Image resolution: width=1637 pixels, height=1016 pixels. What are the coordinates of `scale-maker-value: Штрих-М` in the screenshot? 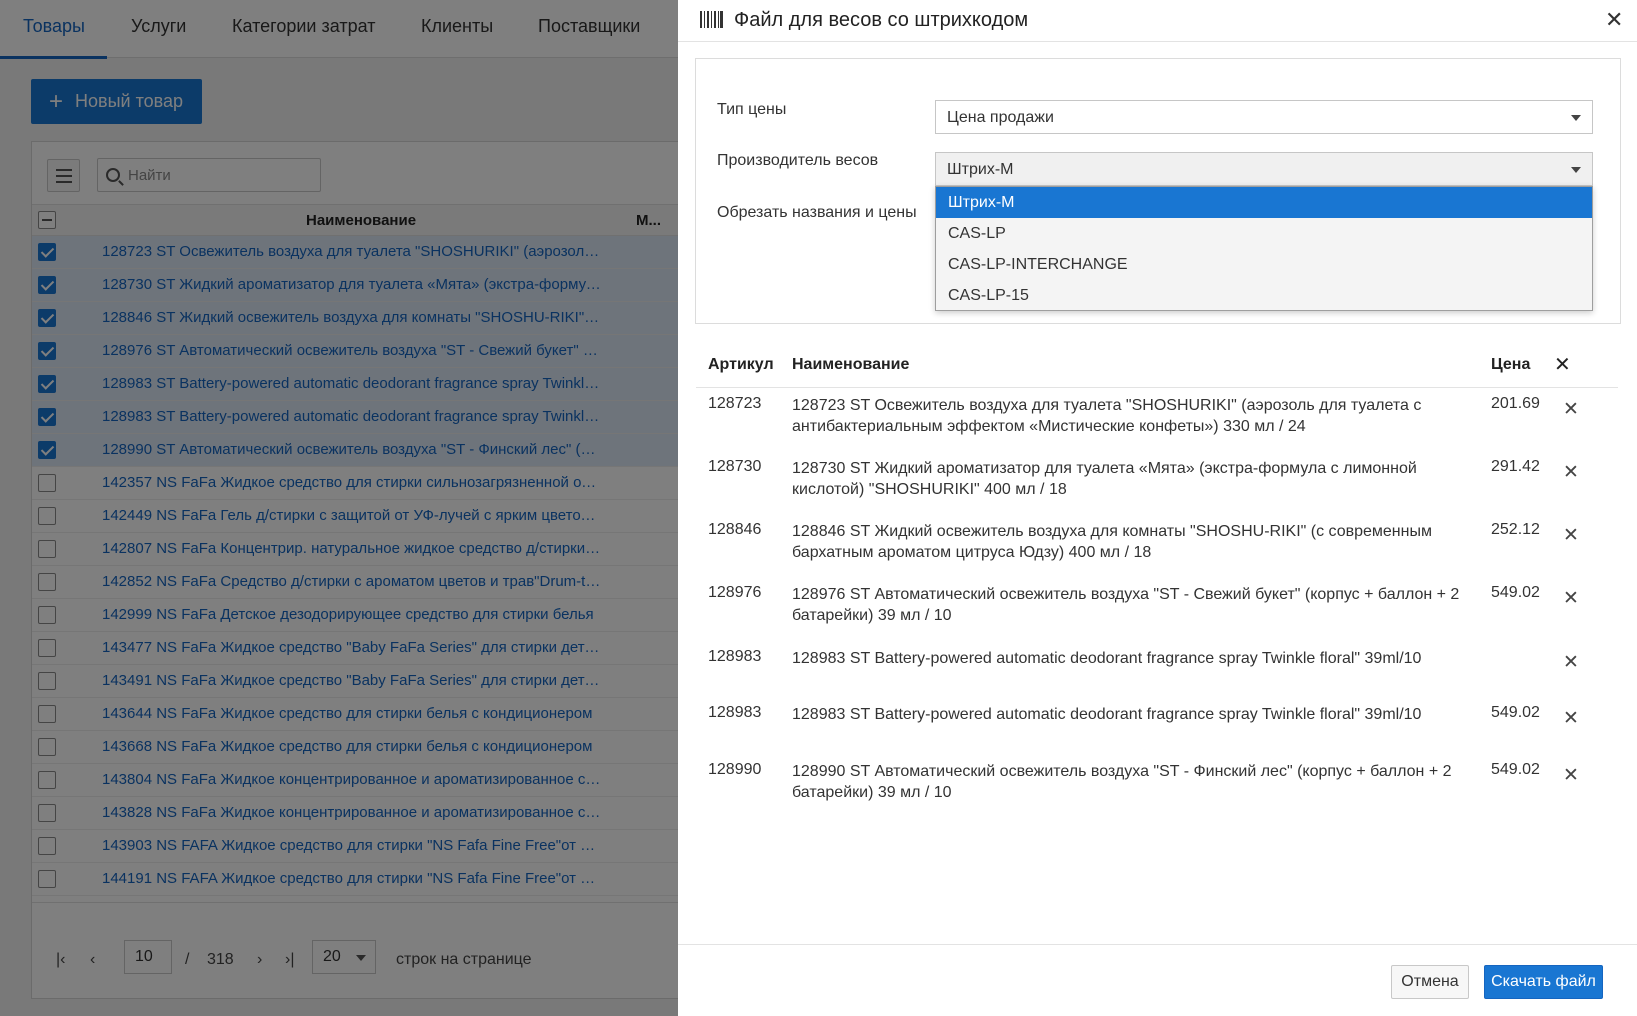 It's located at (980, 169).